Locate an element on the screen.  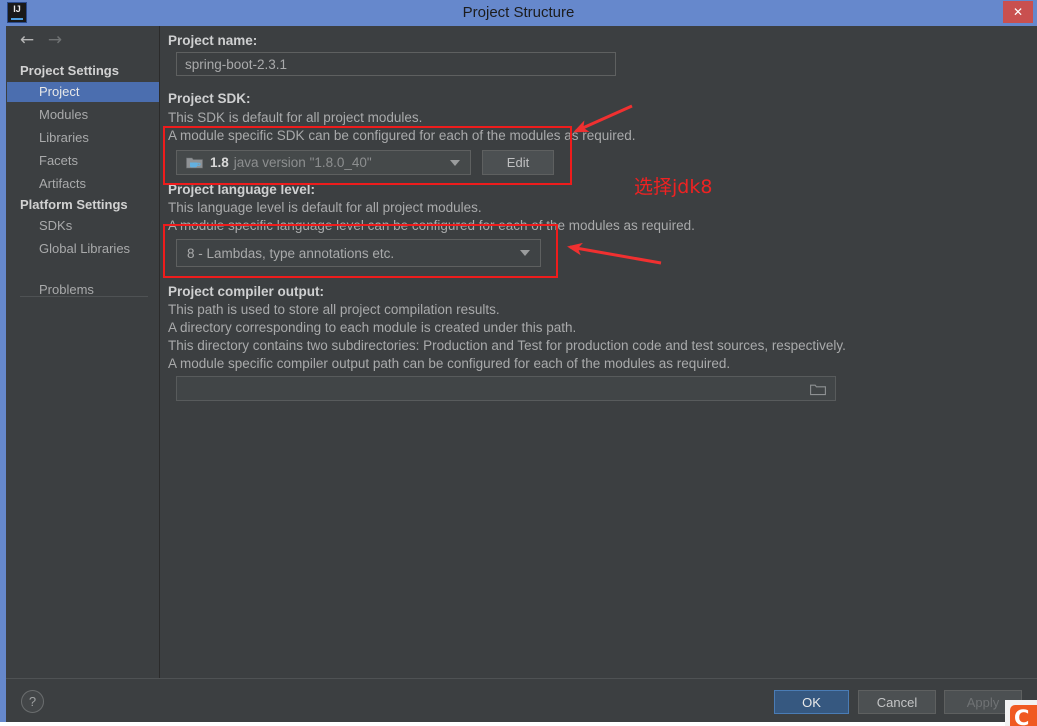
sidebar-item-label: Global Libraries is located at coordinates (85, 248).